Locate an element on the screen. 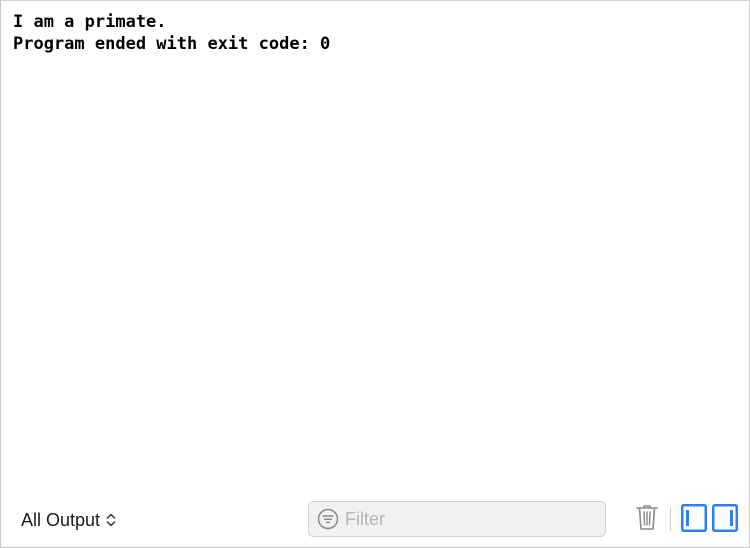 The height and width of the screenshot is (548, 750). filter-input is located at coordinates (465, 519).